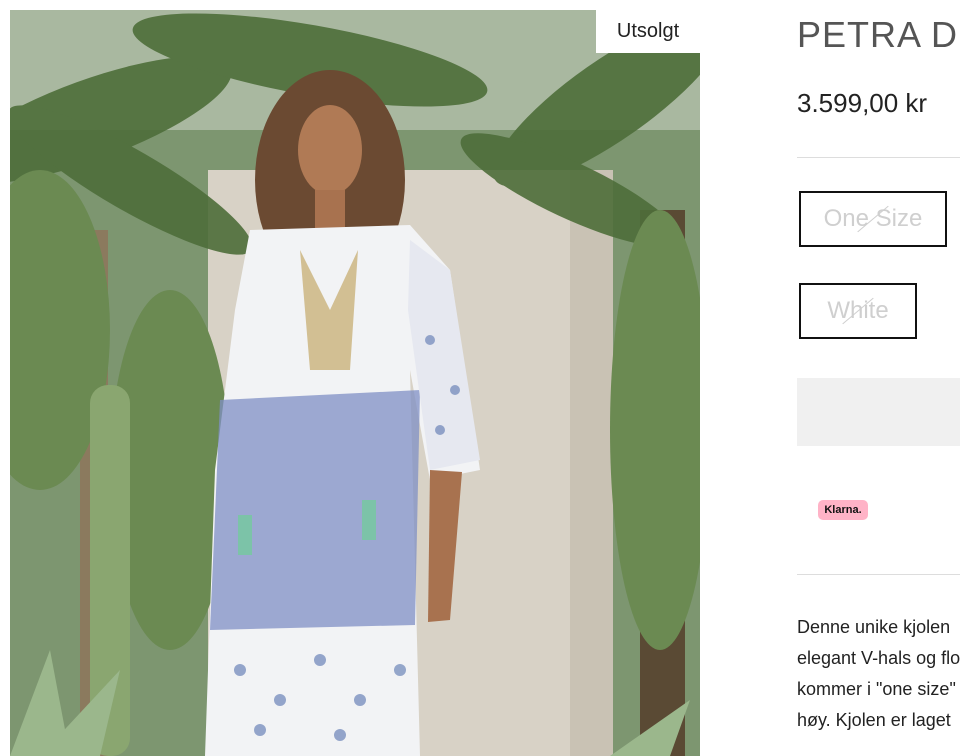  I want to click on description-line: kommer i "one size", so click(876, 689).